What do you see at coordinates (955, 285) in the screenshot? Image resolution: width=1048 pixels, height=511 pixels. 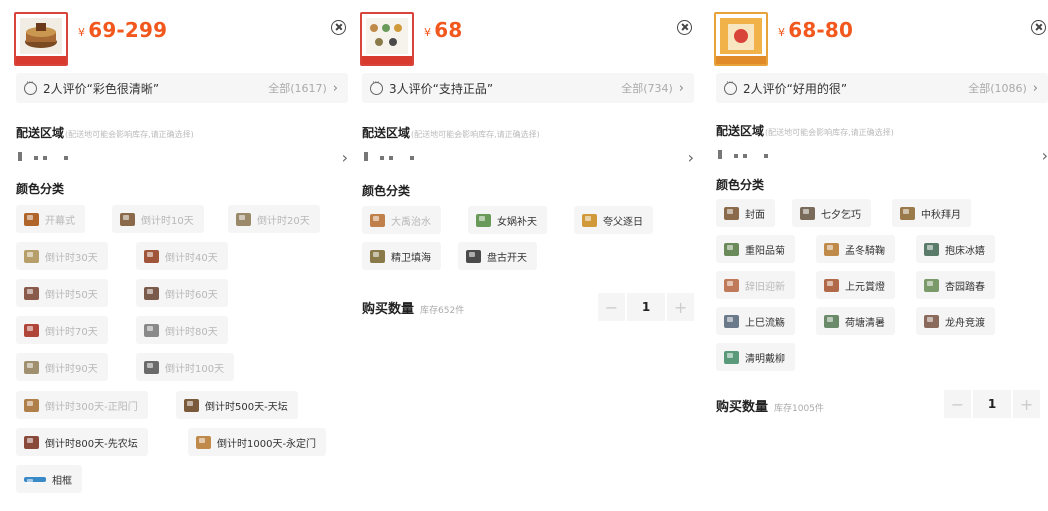 I see `option-chip: 杏园踏春` at bounding box center [955, 285].